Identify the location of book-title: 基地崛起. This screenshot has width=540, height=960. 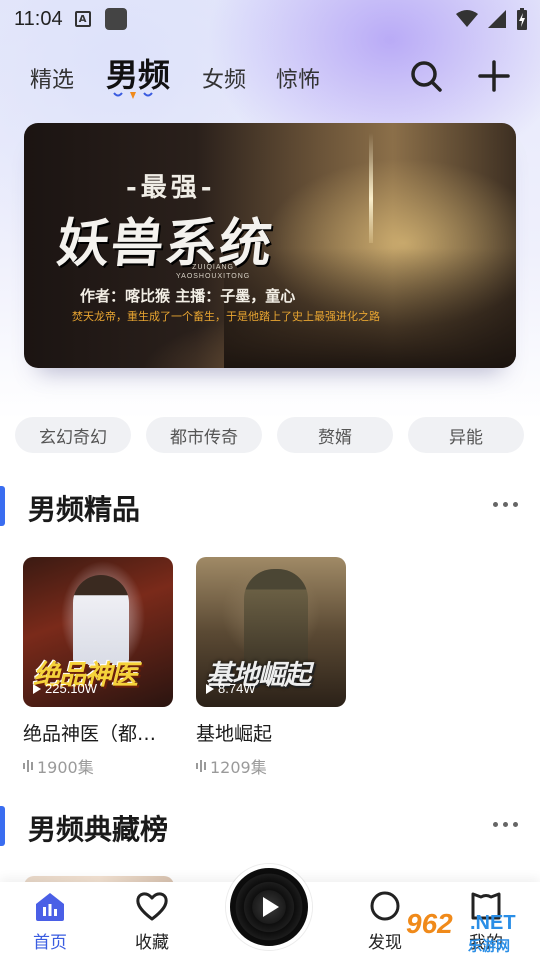
(271, 732).